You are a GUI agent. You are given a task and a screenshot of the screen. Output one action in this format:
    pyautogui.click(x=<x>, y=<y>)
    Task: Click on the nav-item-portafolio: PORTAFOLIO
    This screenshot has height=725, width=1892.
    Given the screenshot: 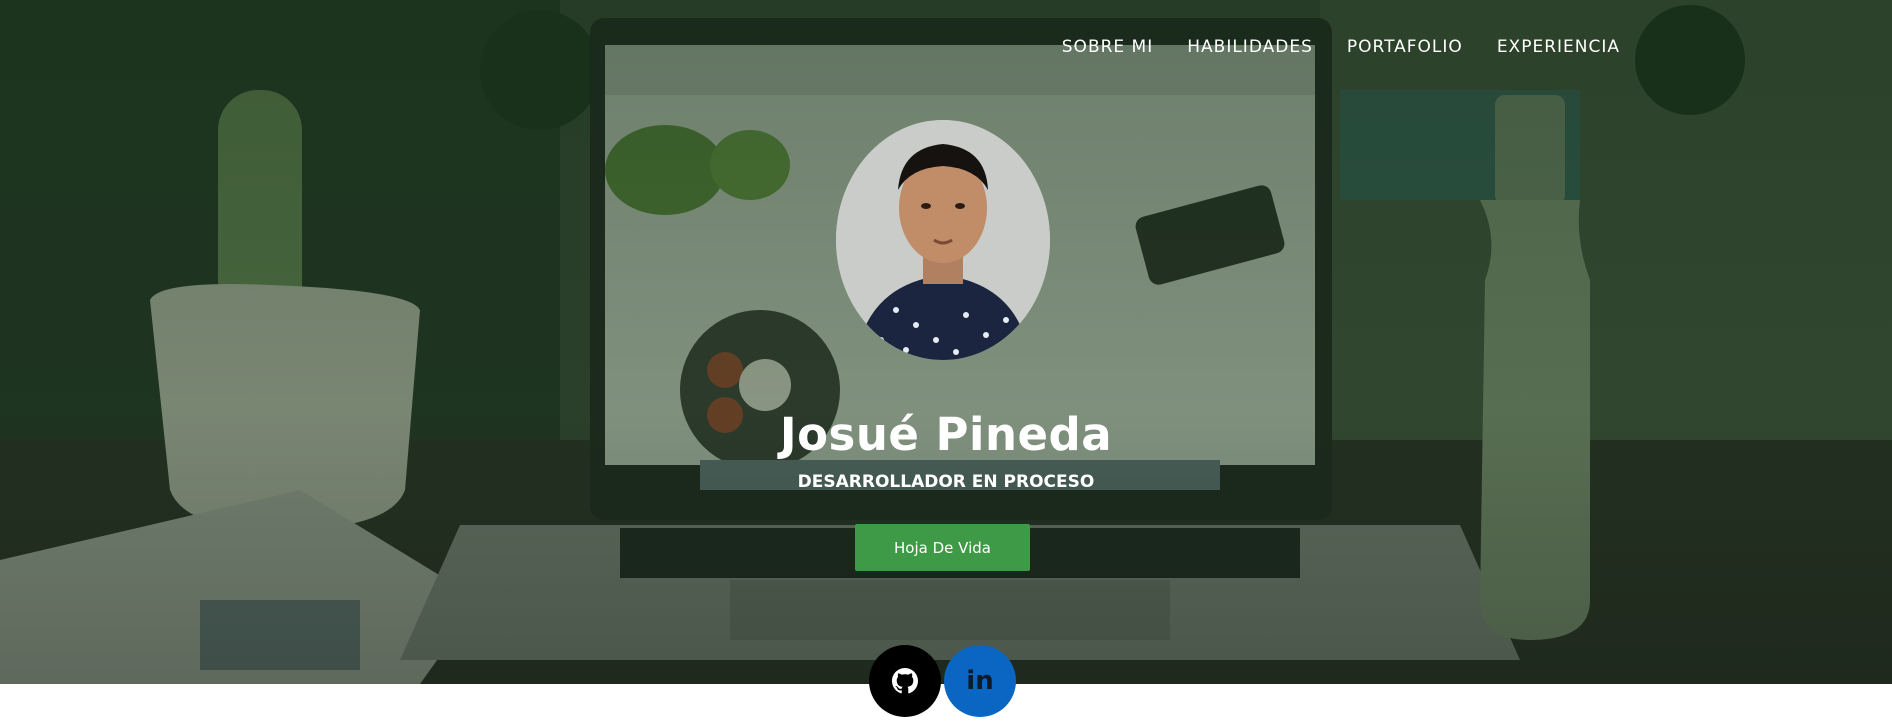 What is the action you would take?
    pyautogui.click(x=1405, y=47)
    